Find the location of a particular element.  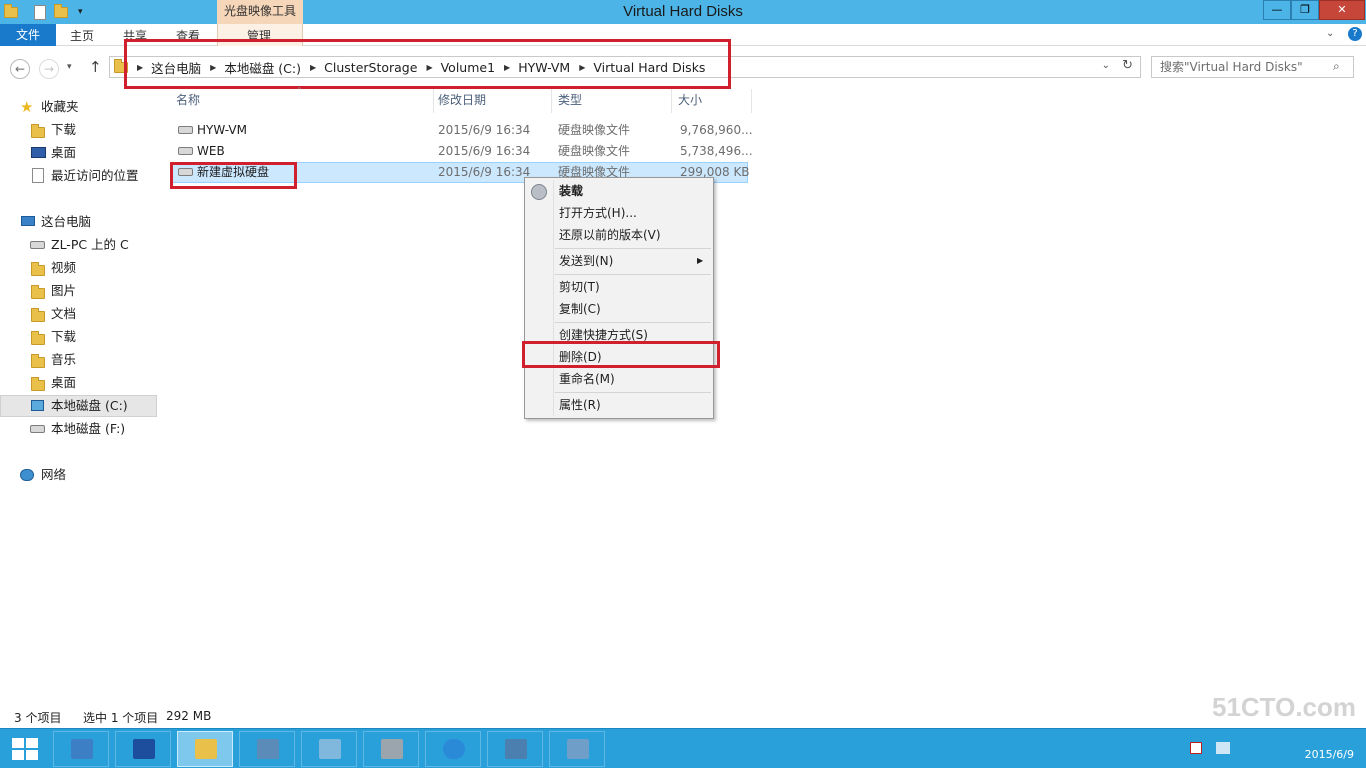

windows-logo-icon is located at coordinates (18, 743).